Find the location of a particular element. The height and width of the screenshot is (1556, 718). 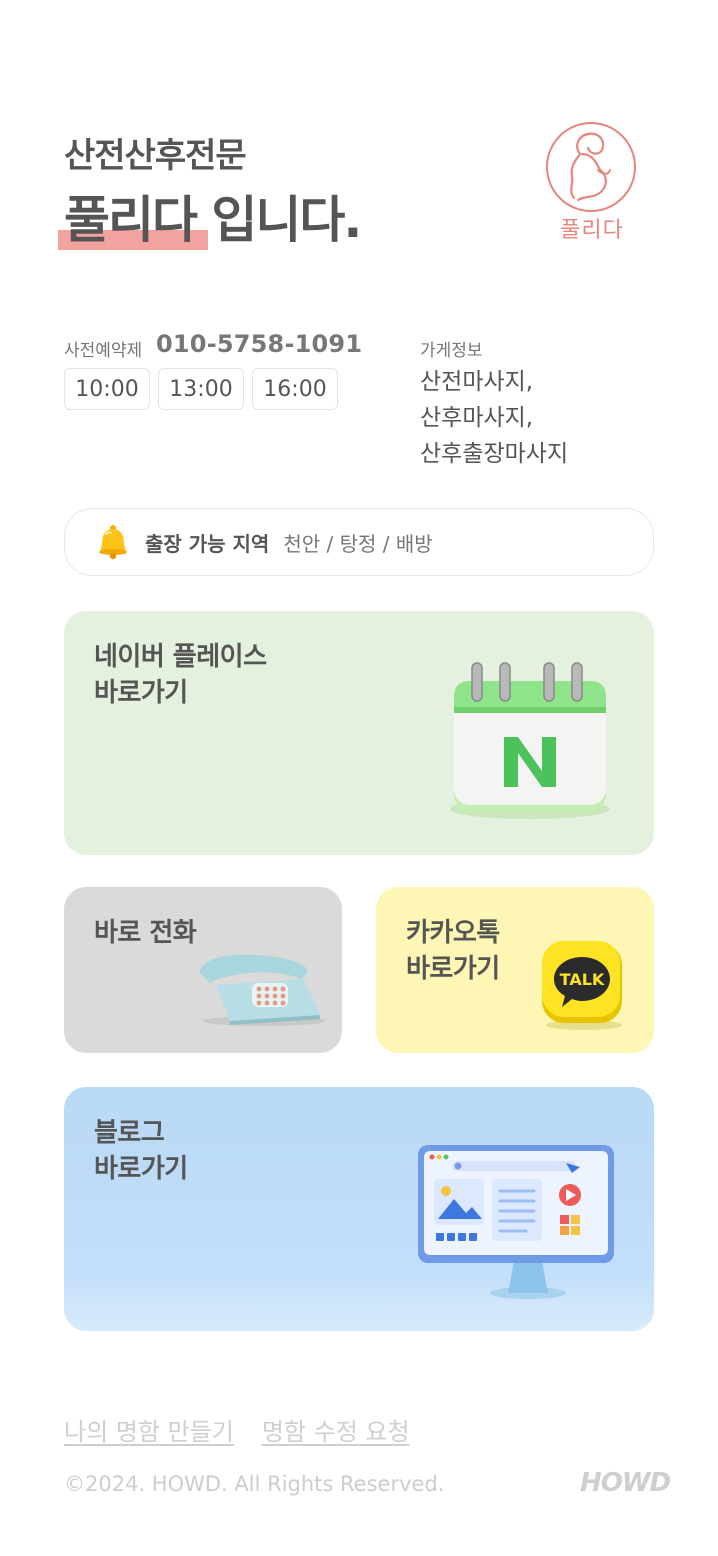

copyright: ©2024. HOWD. All Rights Reserved. is located at coordinates (254, 1484).